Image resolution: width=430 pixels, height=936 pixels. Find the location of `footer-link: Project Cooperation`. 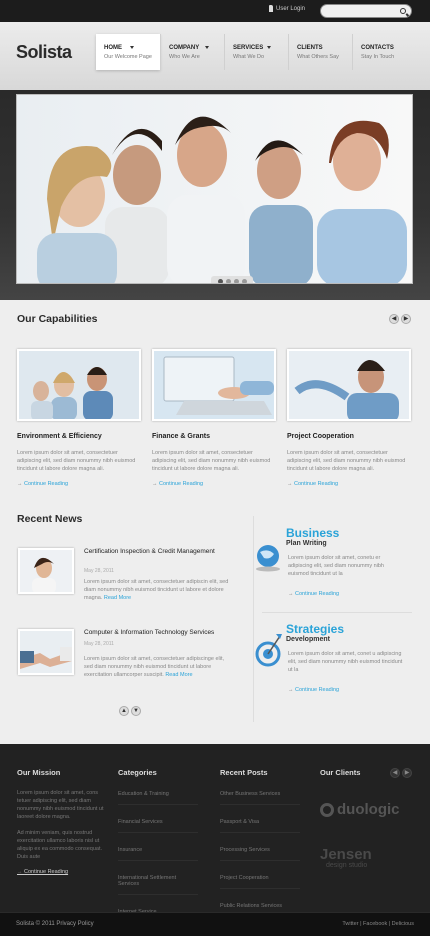

footer-link: Project Cooperation is located at coordinates (260, 882).